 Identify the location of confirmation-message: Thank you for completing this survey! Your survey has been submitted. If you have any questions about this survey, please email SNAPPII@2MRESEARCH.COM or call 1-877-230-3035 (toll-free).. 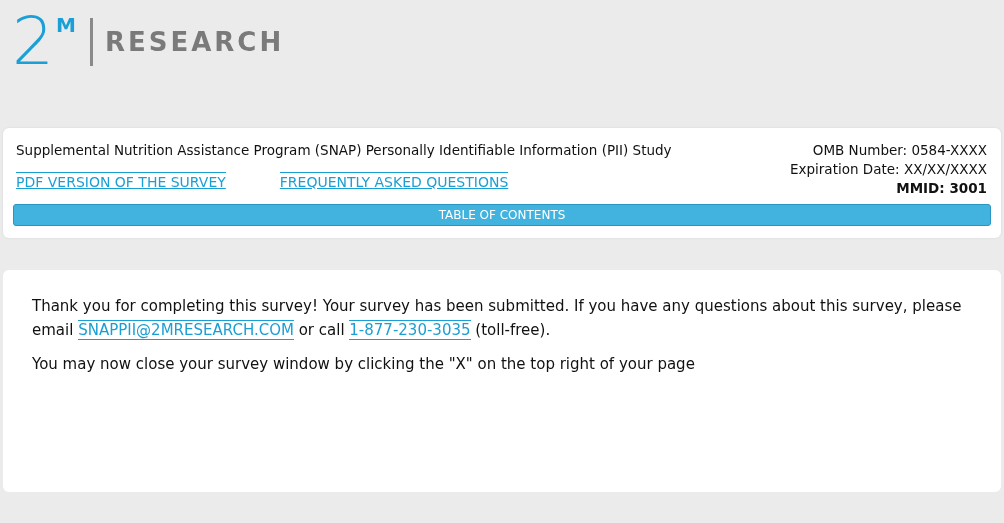
(497, 319).